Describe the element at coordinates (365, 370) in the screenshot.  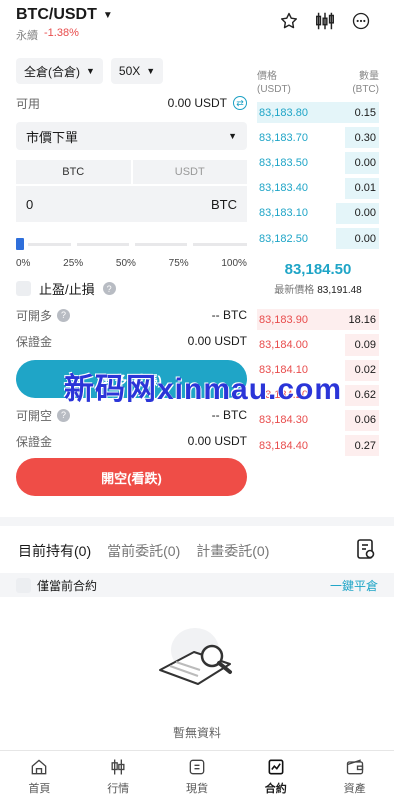
I see `bid-qty: 0.02` at that location.